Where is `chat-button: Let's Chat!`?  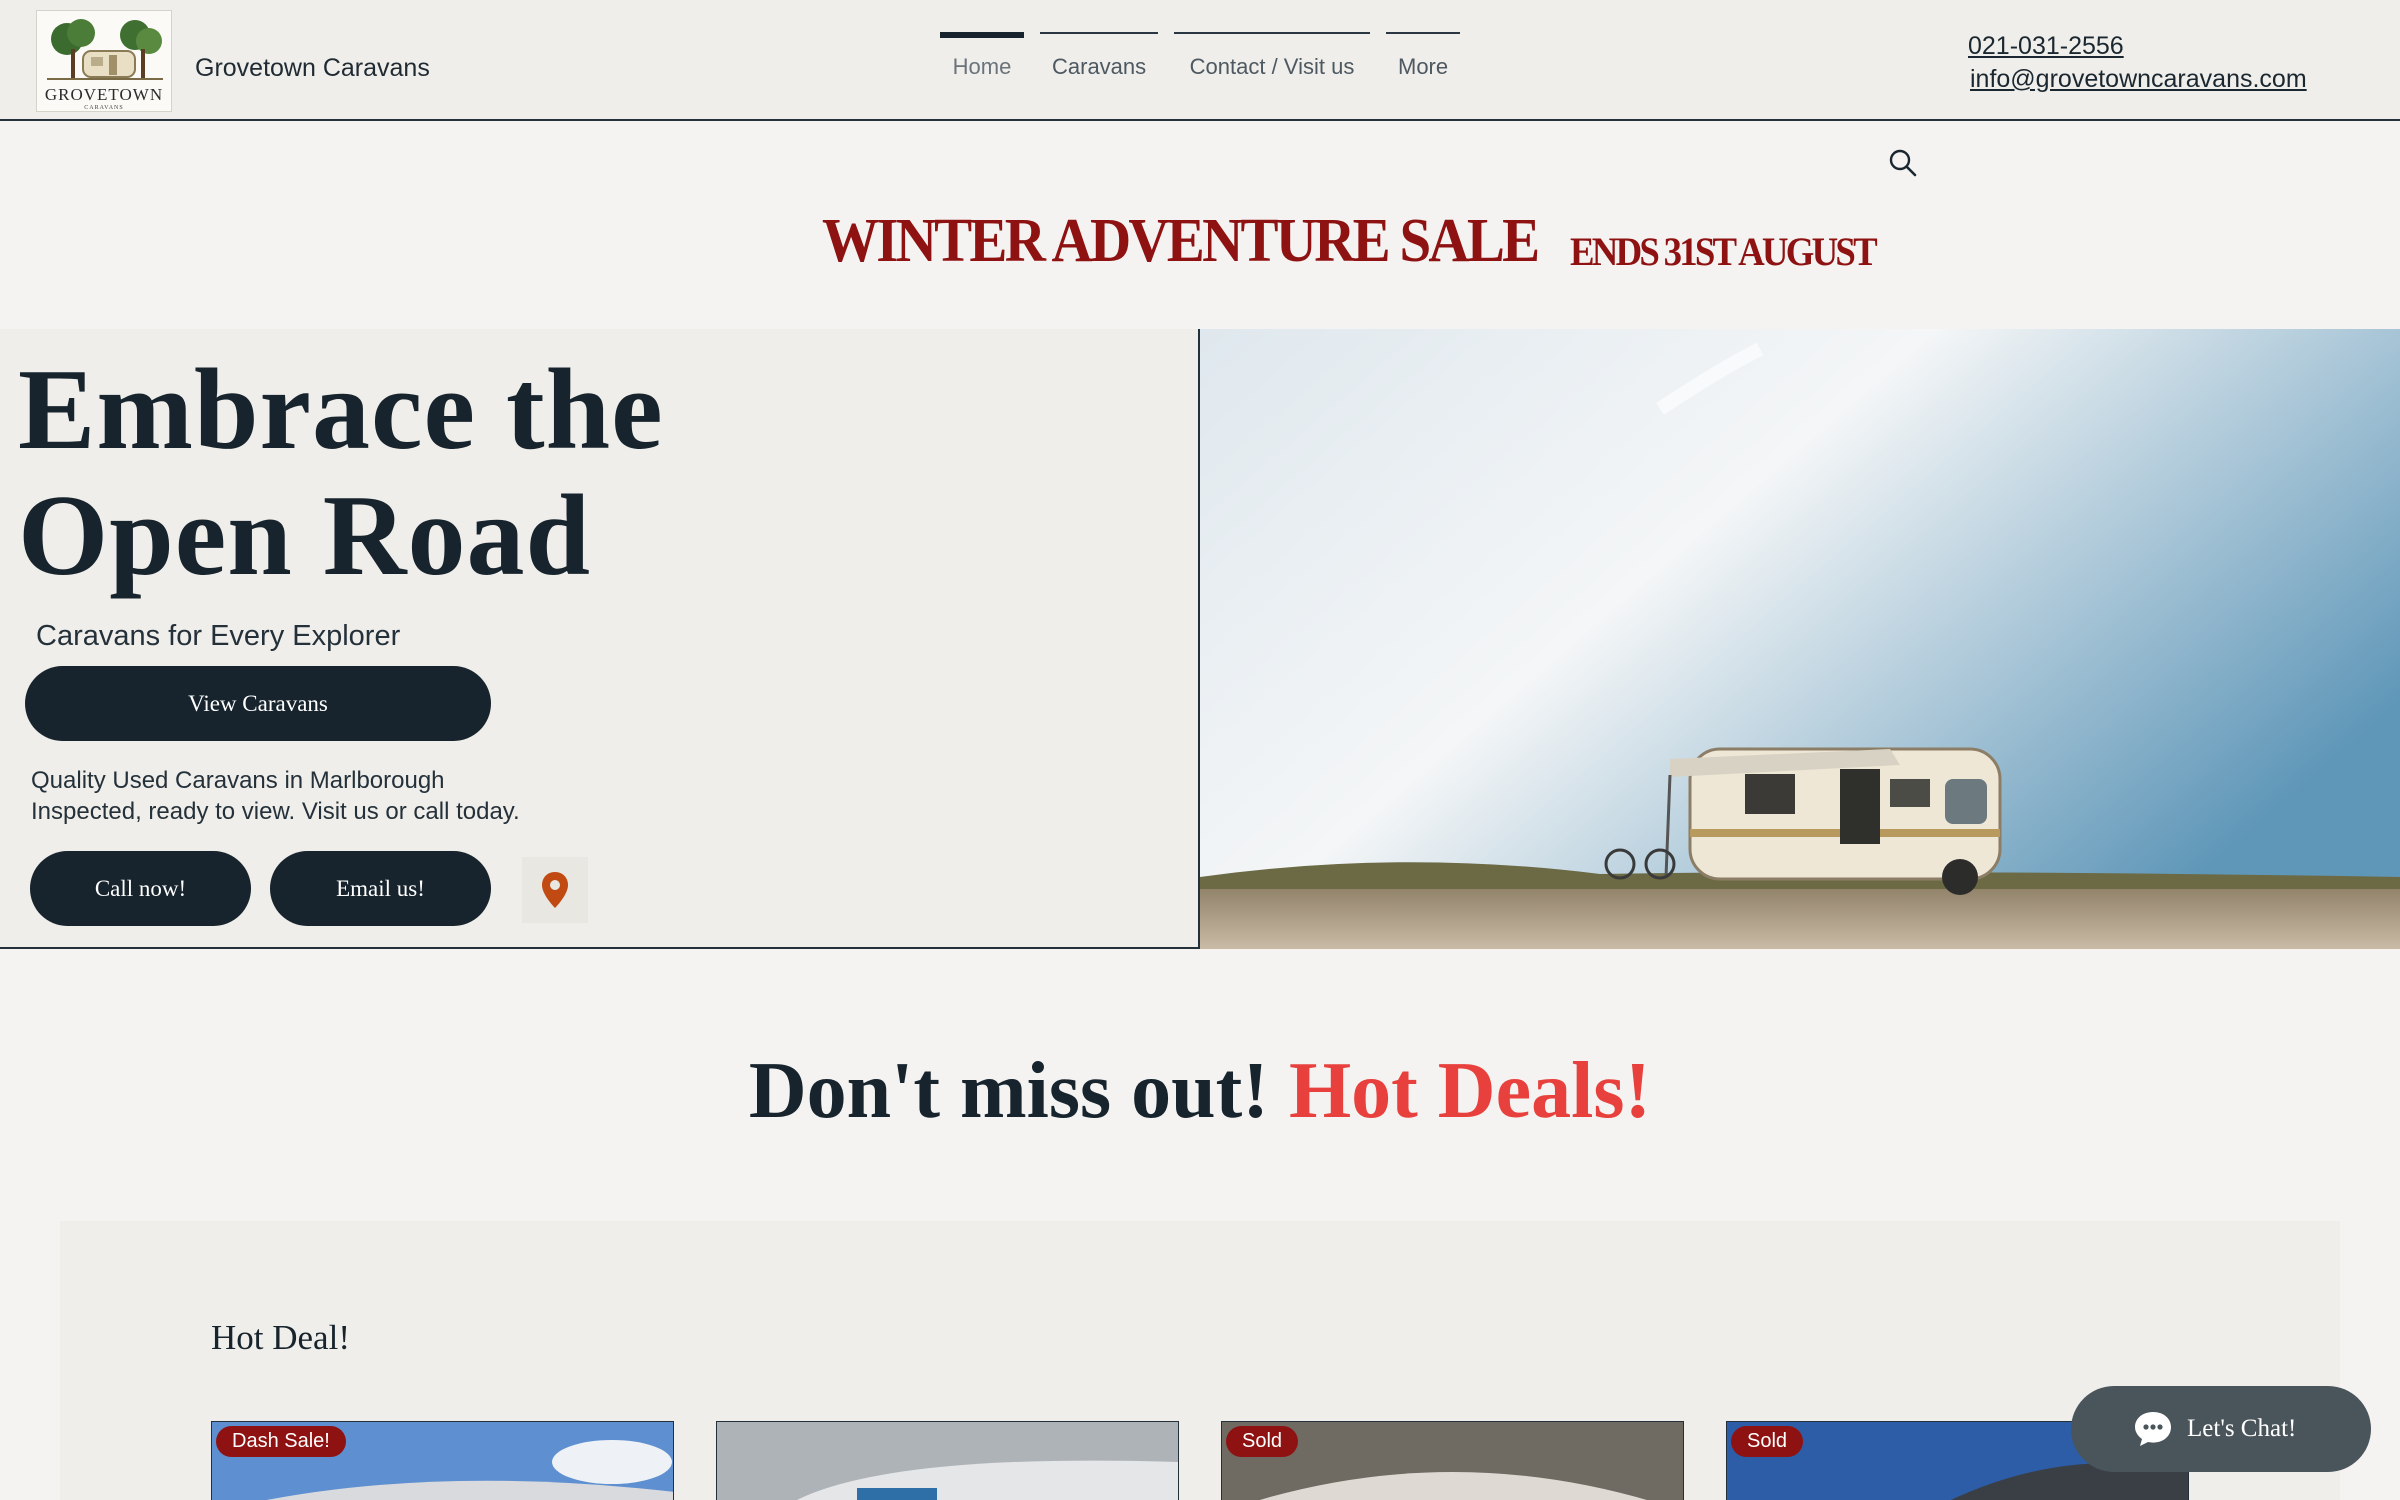 chat-button: Let's Chat! is located at coordinates (2221, 1429).